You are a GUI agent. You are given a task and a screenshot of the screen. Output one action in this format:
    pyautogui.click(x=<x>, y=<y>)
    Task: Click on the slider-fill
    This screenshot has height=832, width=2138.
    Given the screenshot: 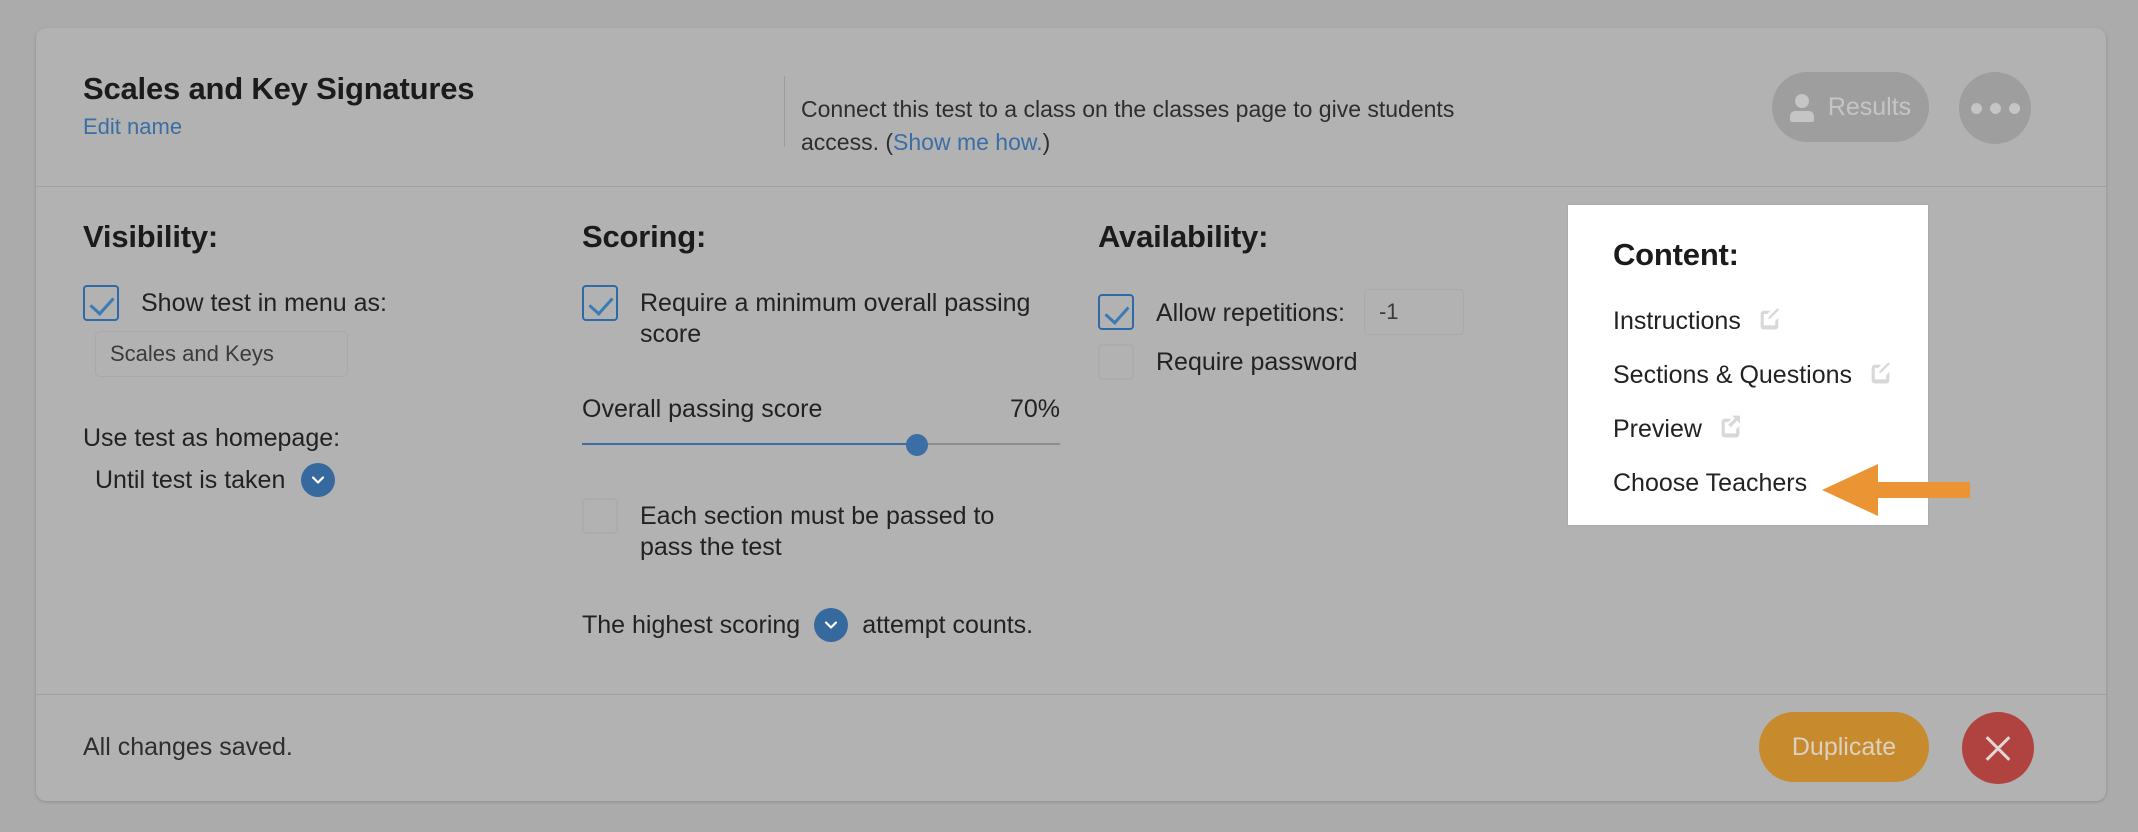 What is the action you would take?
    pyautogui.click(x=749, y=443)
    